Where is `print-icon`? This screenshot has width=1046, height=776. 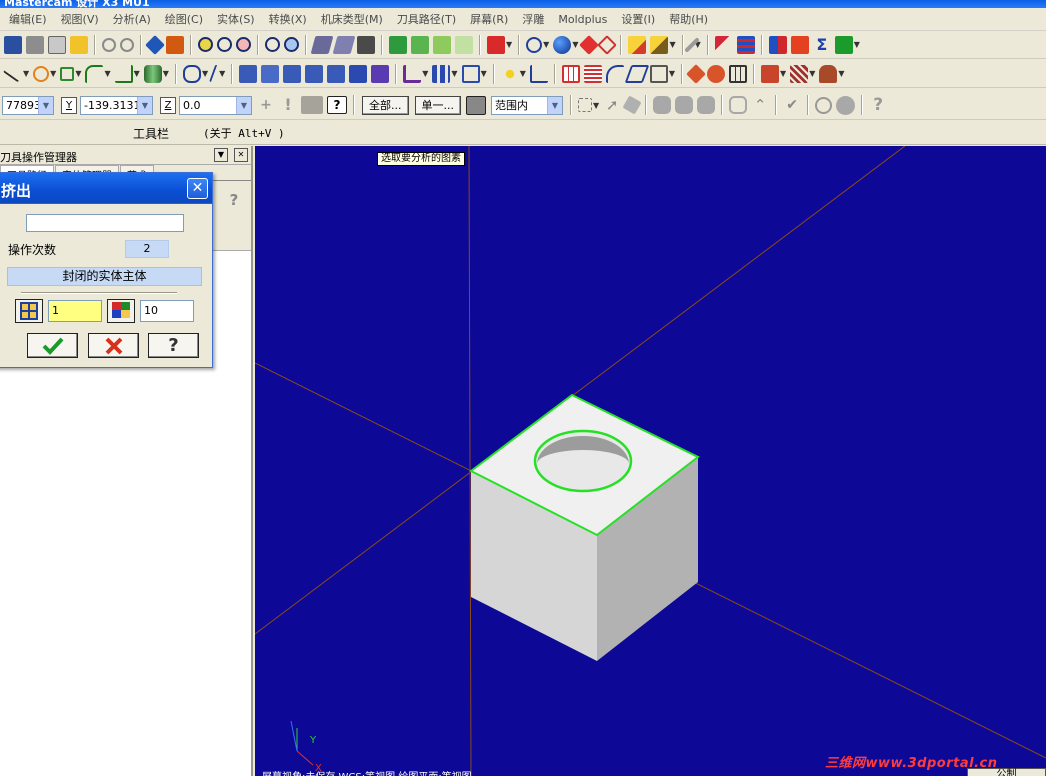
print-icon is located at coordinates (35, 44).